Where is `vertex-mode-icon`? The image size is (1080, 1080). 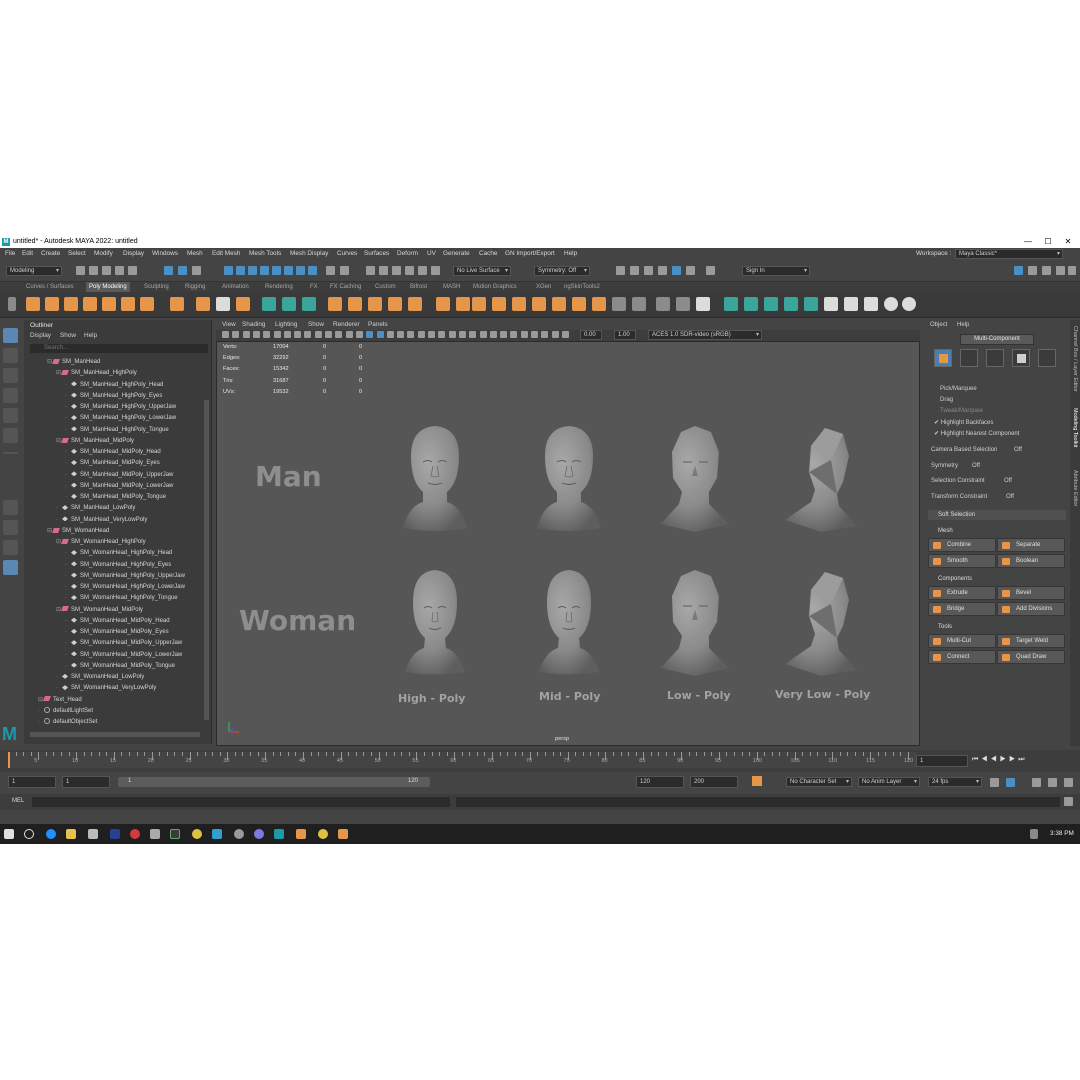 vertex-mode-icon is located at coordinates (969, 358).